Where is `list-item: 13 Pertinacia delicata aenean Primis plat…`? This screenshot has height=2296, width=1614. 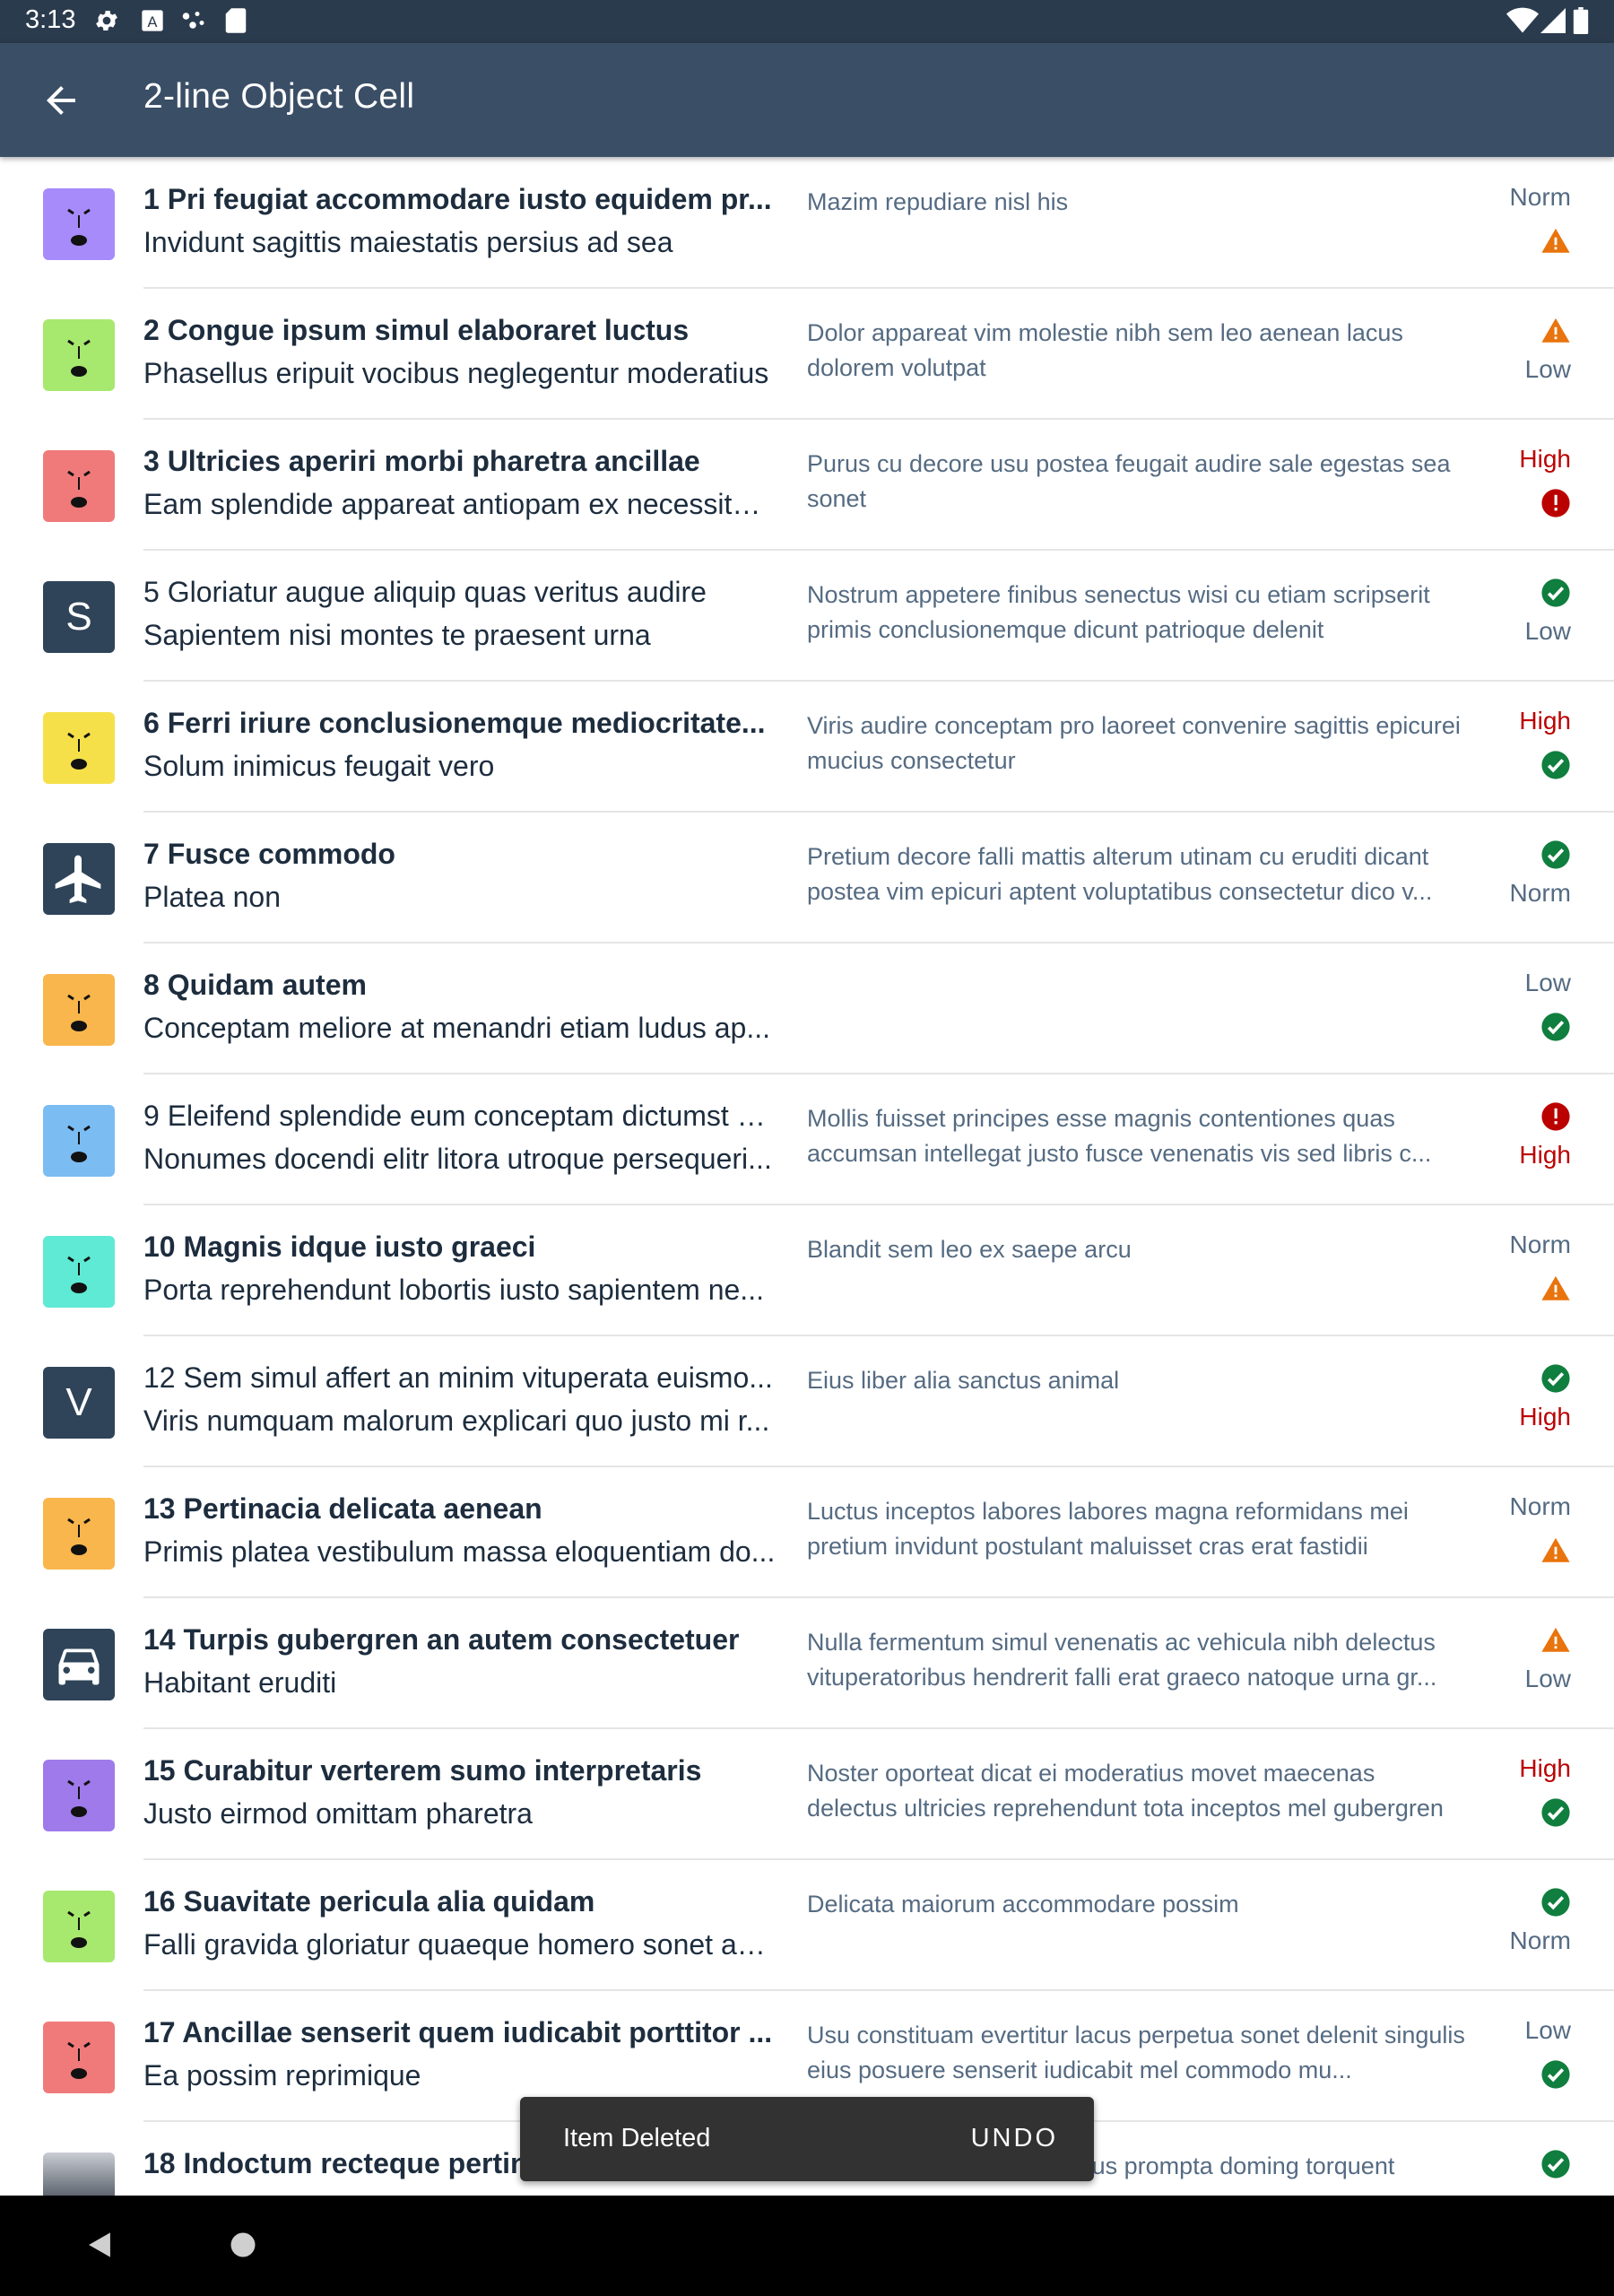 list-item: 13 Pertinacia delicata aenean Primis plat… is located at coordinates (807, 1532).